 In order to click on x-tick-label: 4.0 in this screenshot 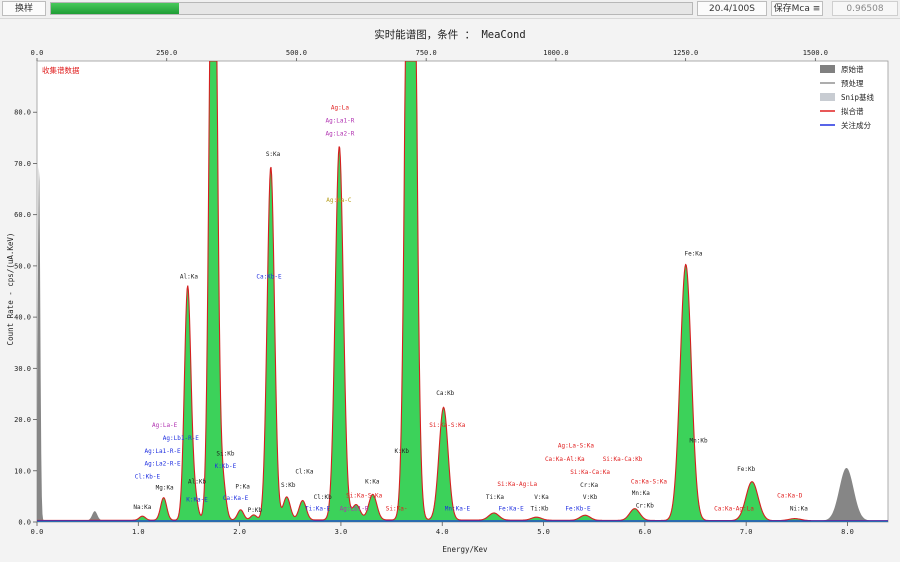, I will do `click(442, 532)`.